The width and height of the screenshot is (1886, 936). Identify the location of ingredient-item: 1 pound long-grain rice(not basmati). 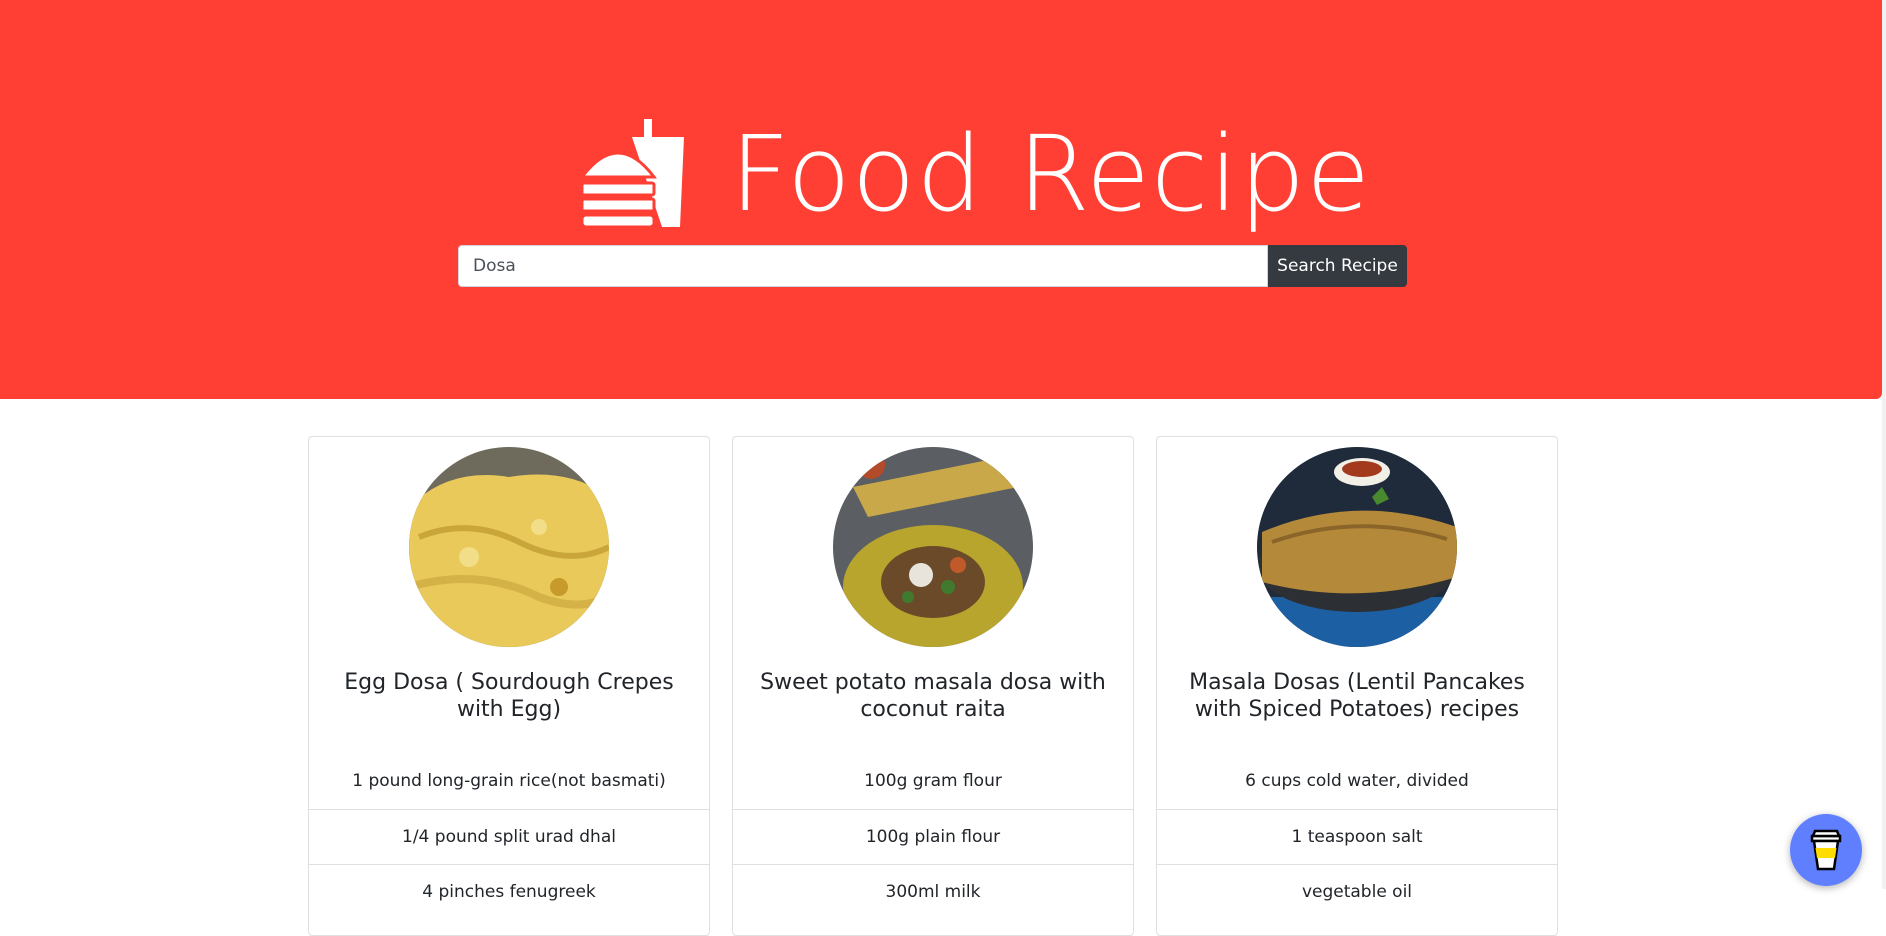
(509, 781).